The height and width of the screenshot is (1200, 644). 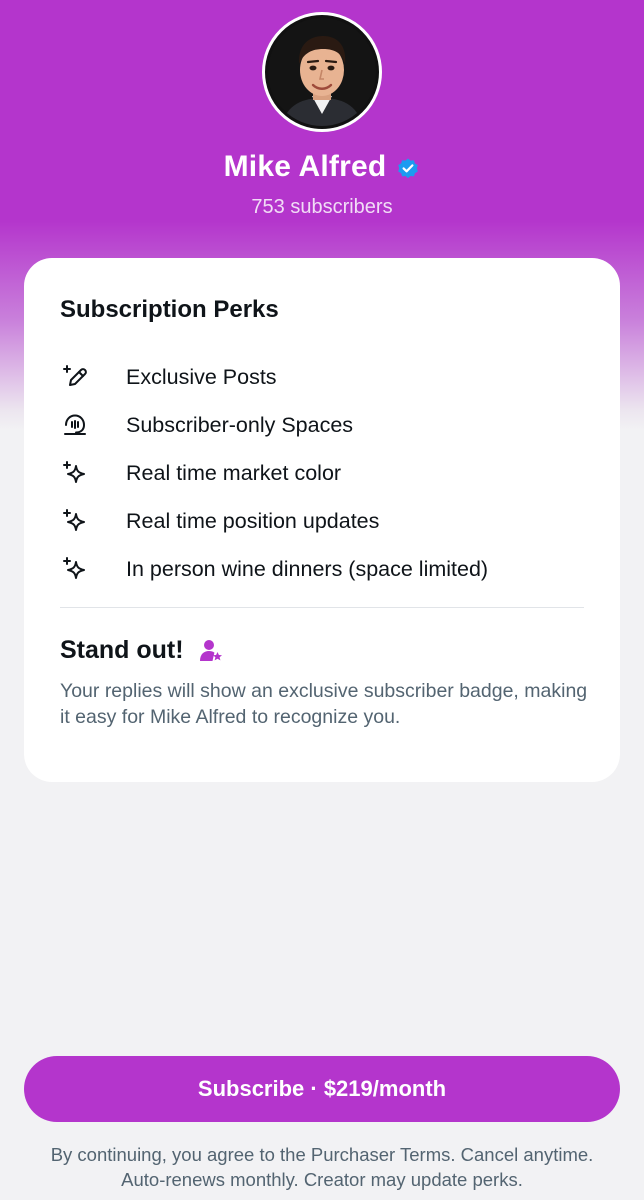 I want to click on profile-name: Mike Alfred, so click(x=305, y=166).